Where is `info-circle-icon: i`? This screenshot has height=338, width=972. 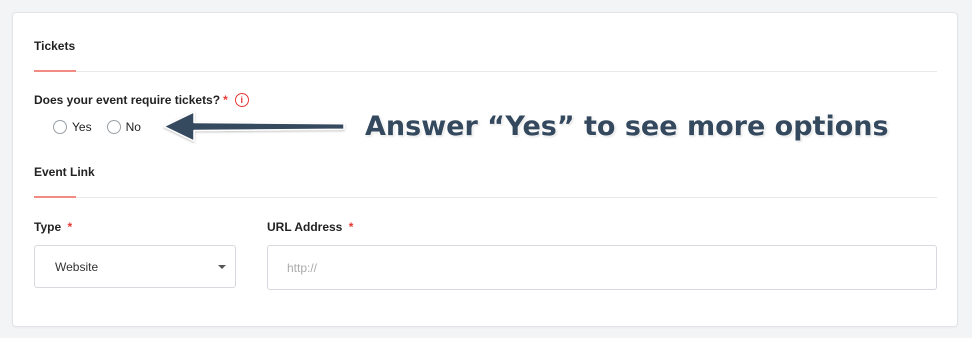 info-circle-icon: i is located at coordinates (241, 100).